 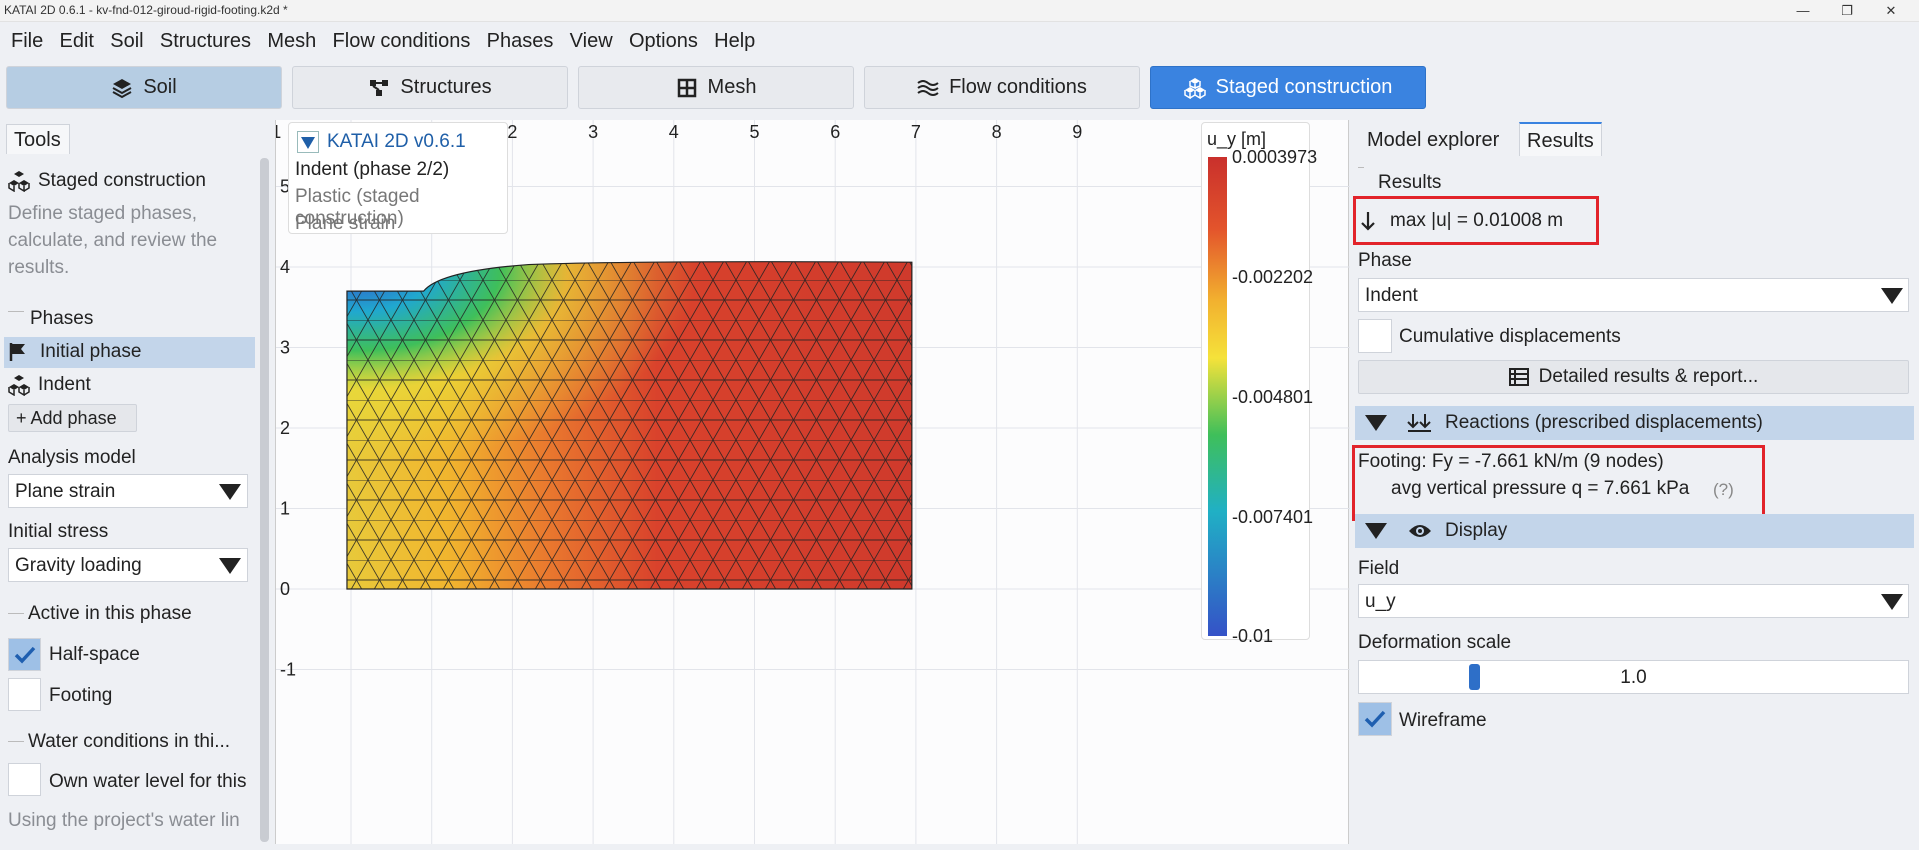 What do you see at coordinates (24, 779) in the screenshot?
I see `own-water-checkbox` at bounding box center [24, 779].